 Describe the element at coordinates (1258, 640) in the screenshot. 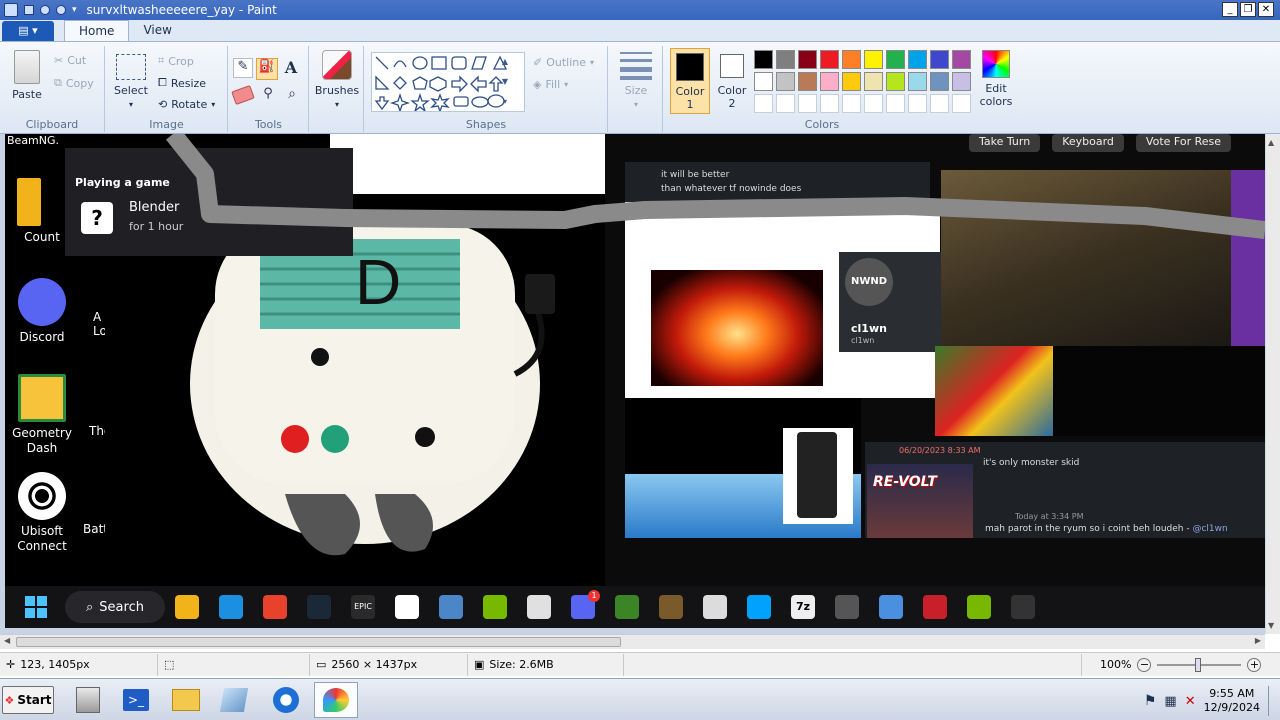

I see `scroll-right-icon: ▶` at that location.